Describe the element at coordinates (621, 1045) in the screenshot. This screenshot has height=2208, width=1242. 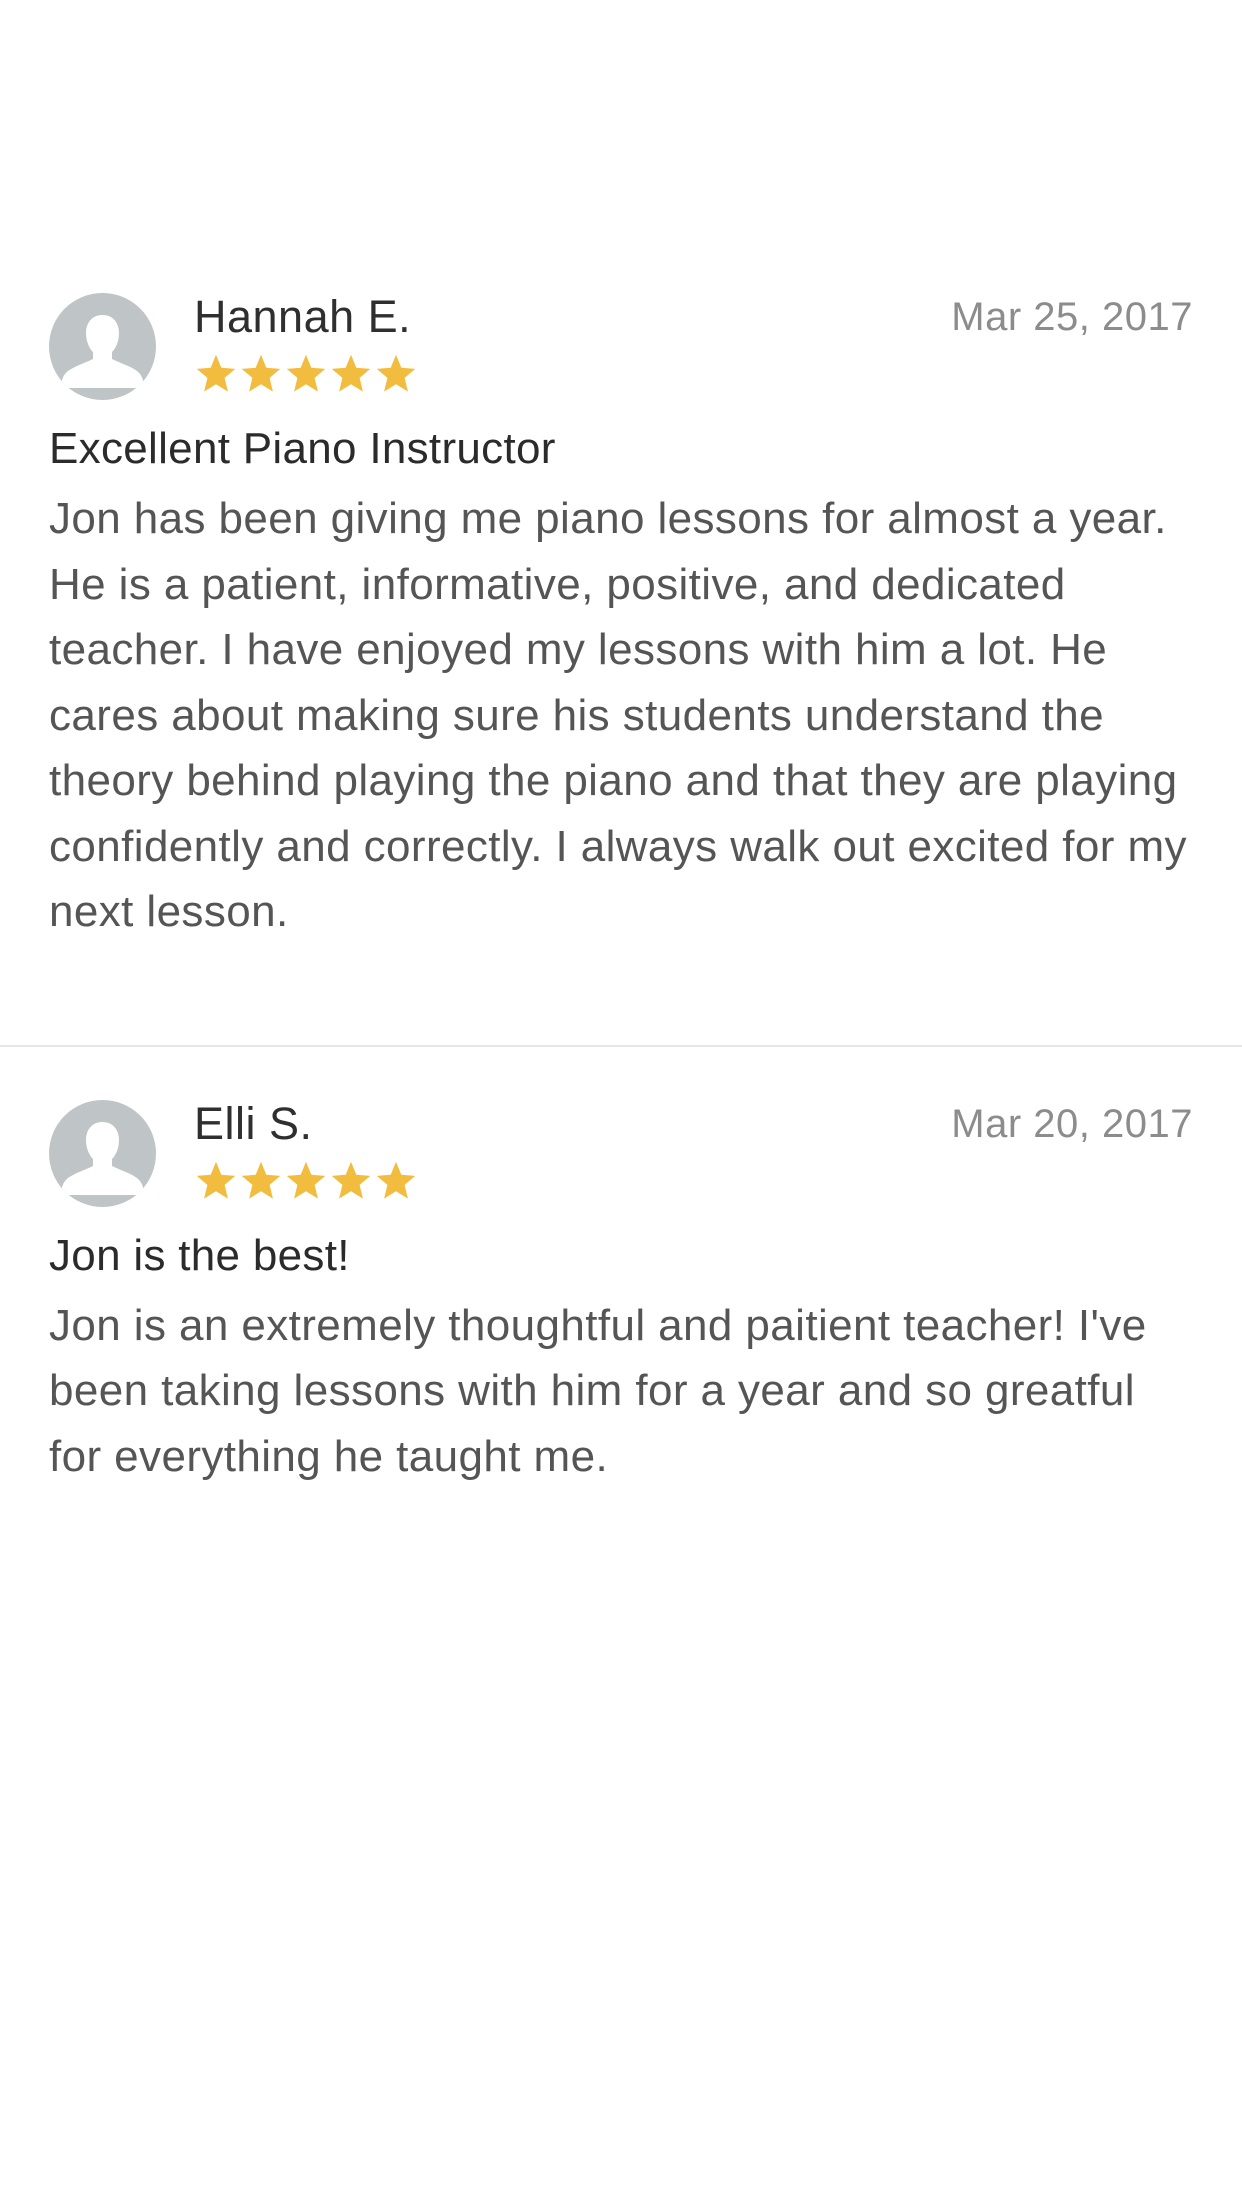
I see `review-divider` at that location.